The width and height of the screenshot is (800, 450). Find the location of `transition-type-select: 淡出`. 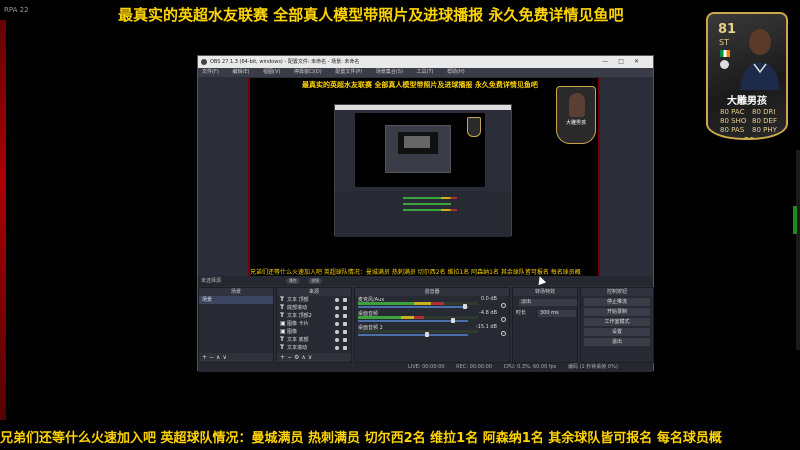

transition-type-select: 淡出 is located at coordinates (548, 302).